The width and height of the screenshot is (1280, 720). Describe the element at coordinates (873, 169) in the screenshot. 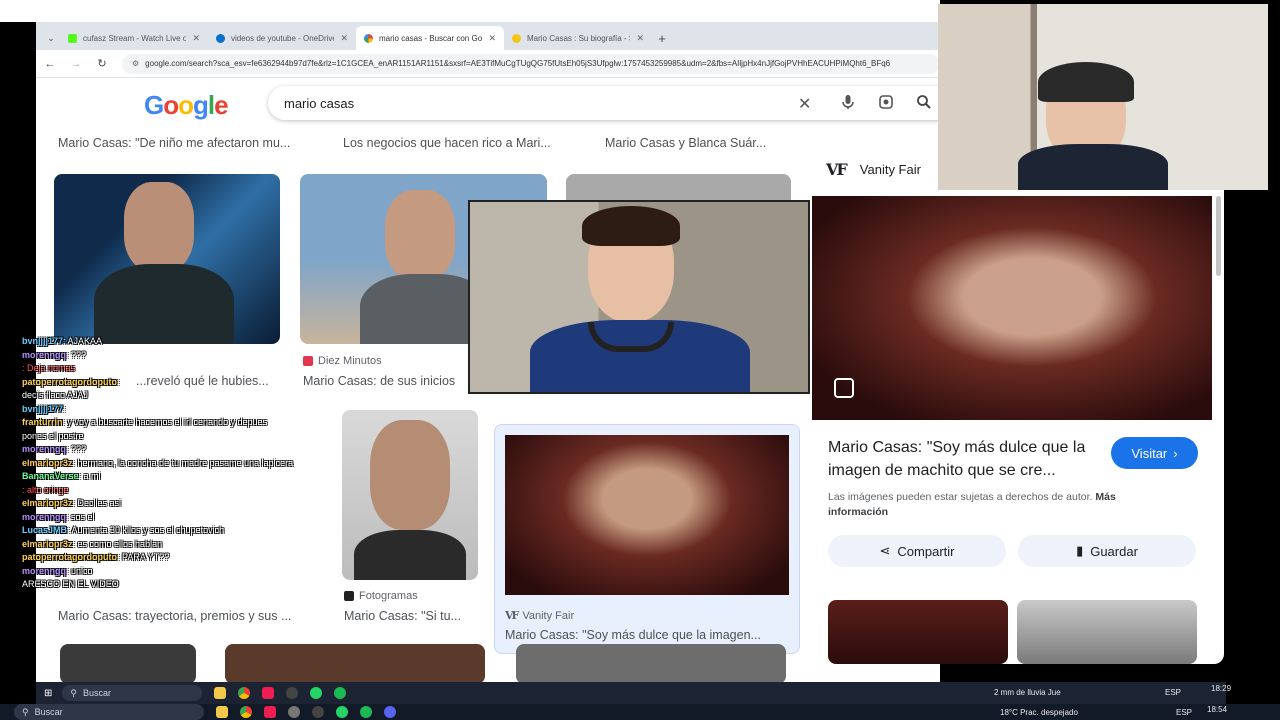

I see `panel-source: VF Vanity Fair` at that location.